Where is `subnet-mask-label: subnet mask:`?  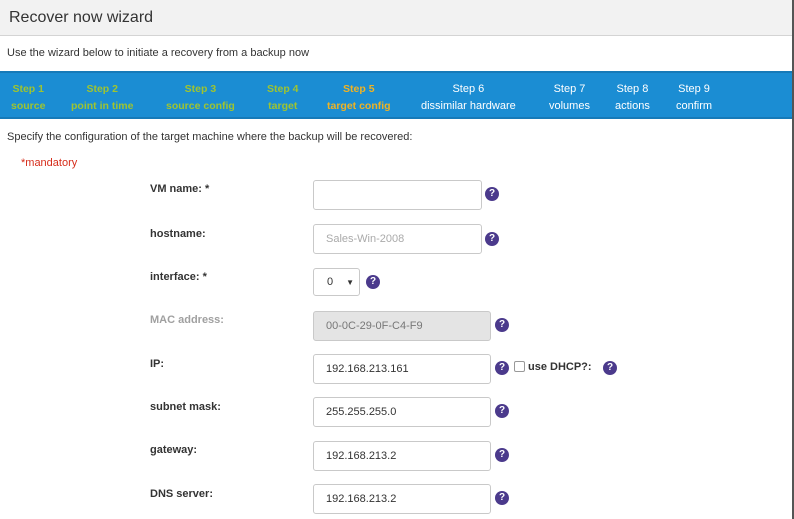
subnet-mask-label: subnet mask: is located at coordinates (185, 407).